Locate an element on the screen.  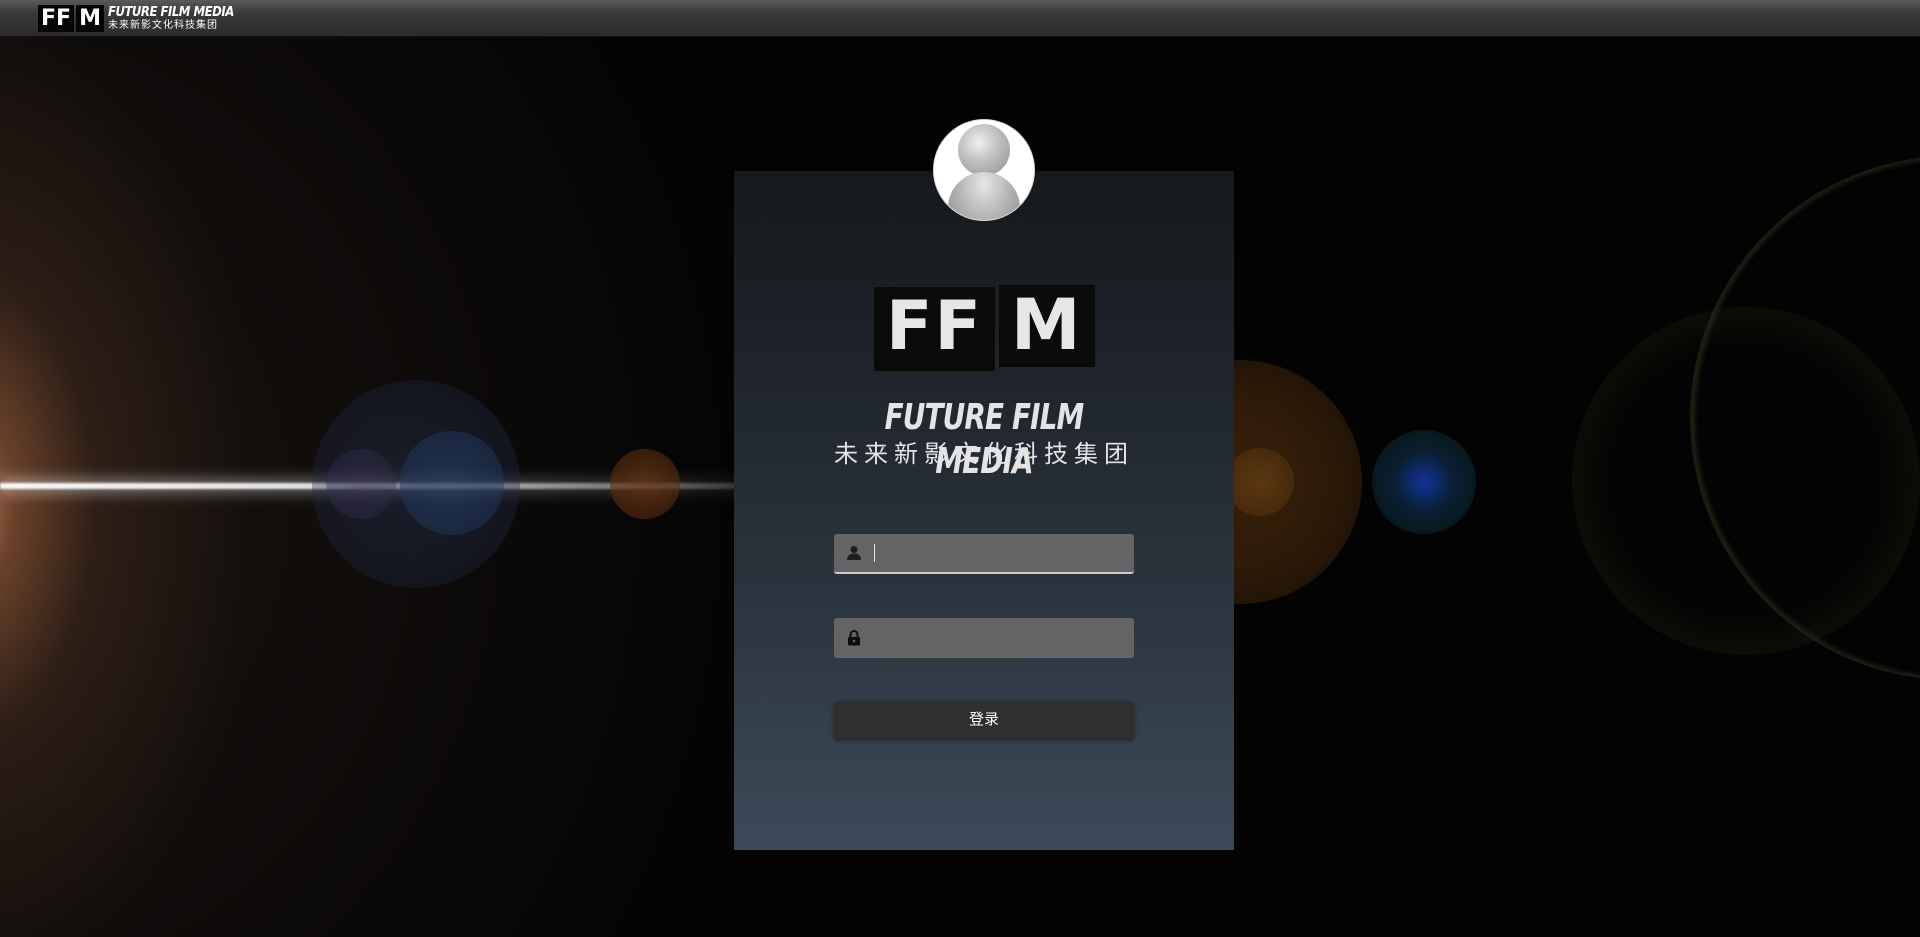
brand-logo-mark: FF M is located at coordinates (984, 328).